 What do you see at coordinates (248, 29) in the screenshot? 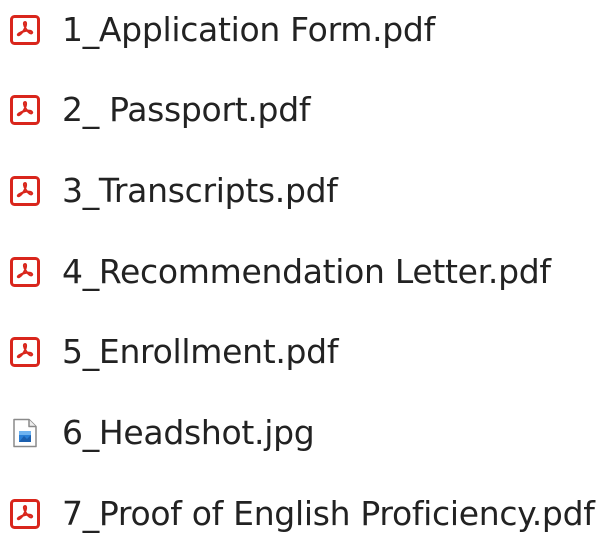
I see `file-name: 1_Application Form.pdf` at bounding box center [248, 29].